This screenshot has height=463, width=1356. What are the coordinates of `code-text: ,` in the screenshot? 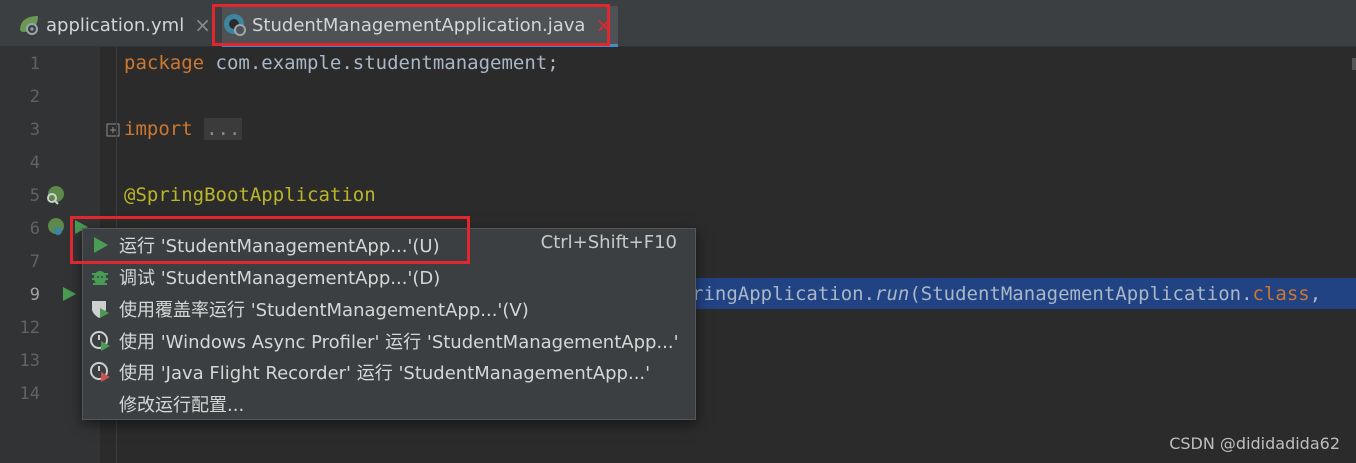 It's located at (1315, 294).